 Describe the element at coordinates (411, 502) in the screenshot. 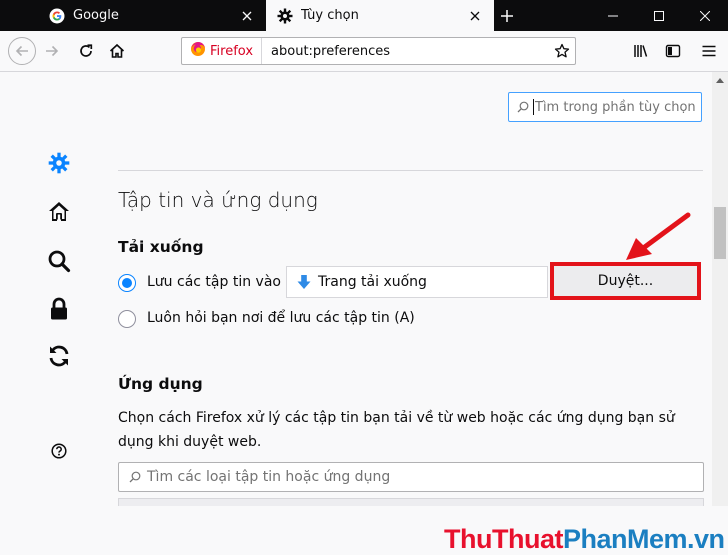

I see `applications-table-header` at that location.